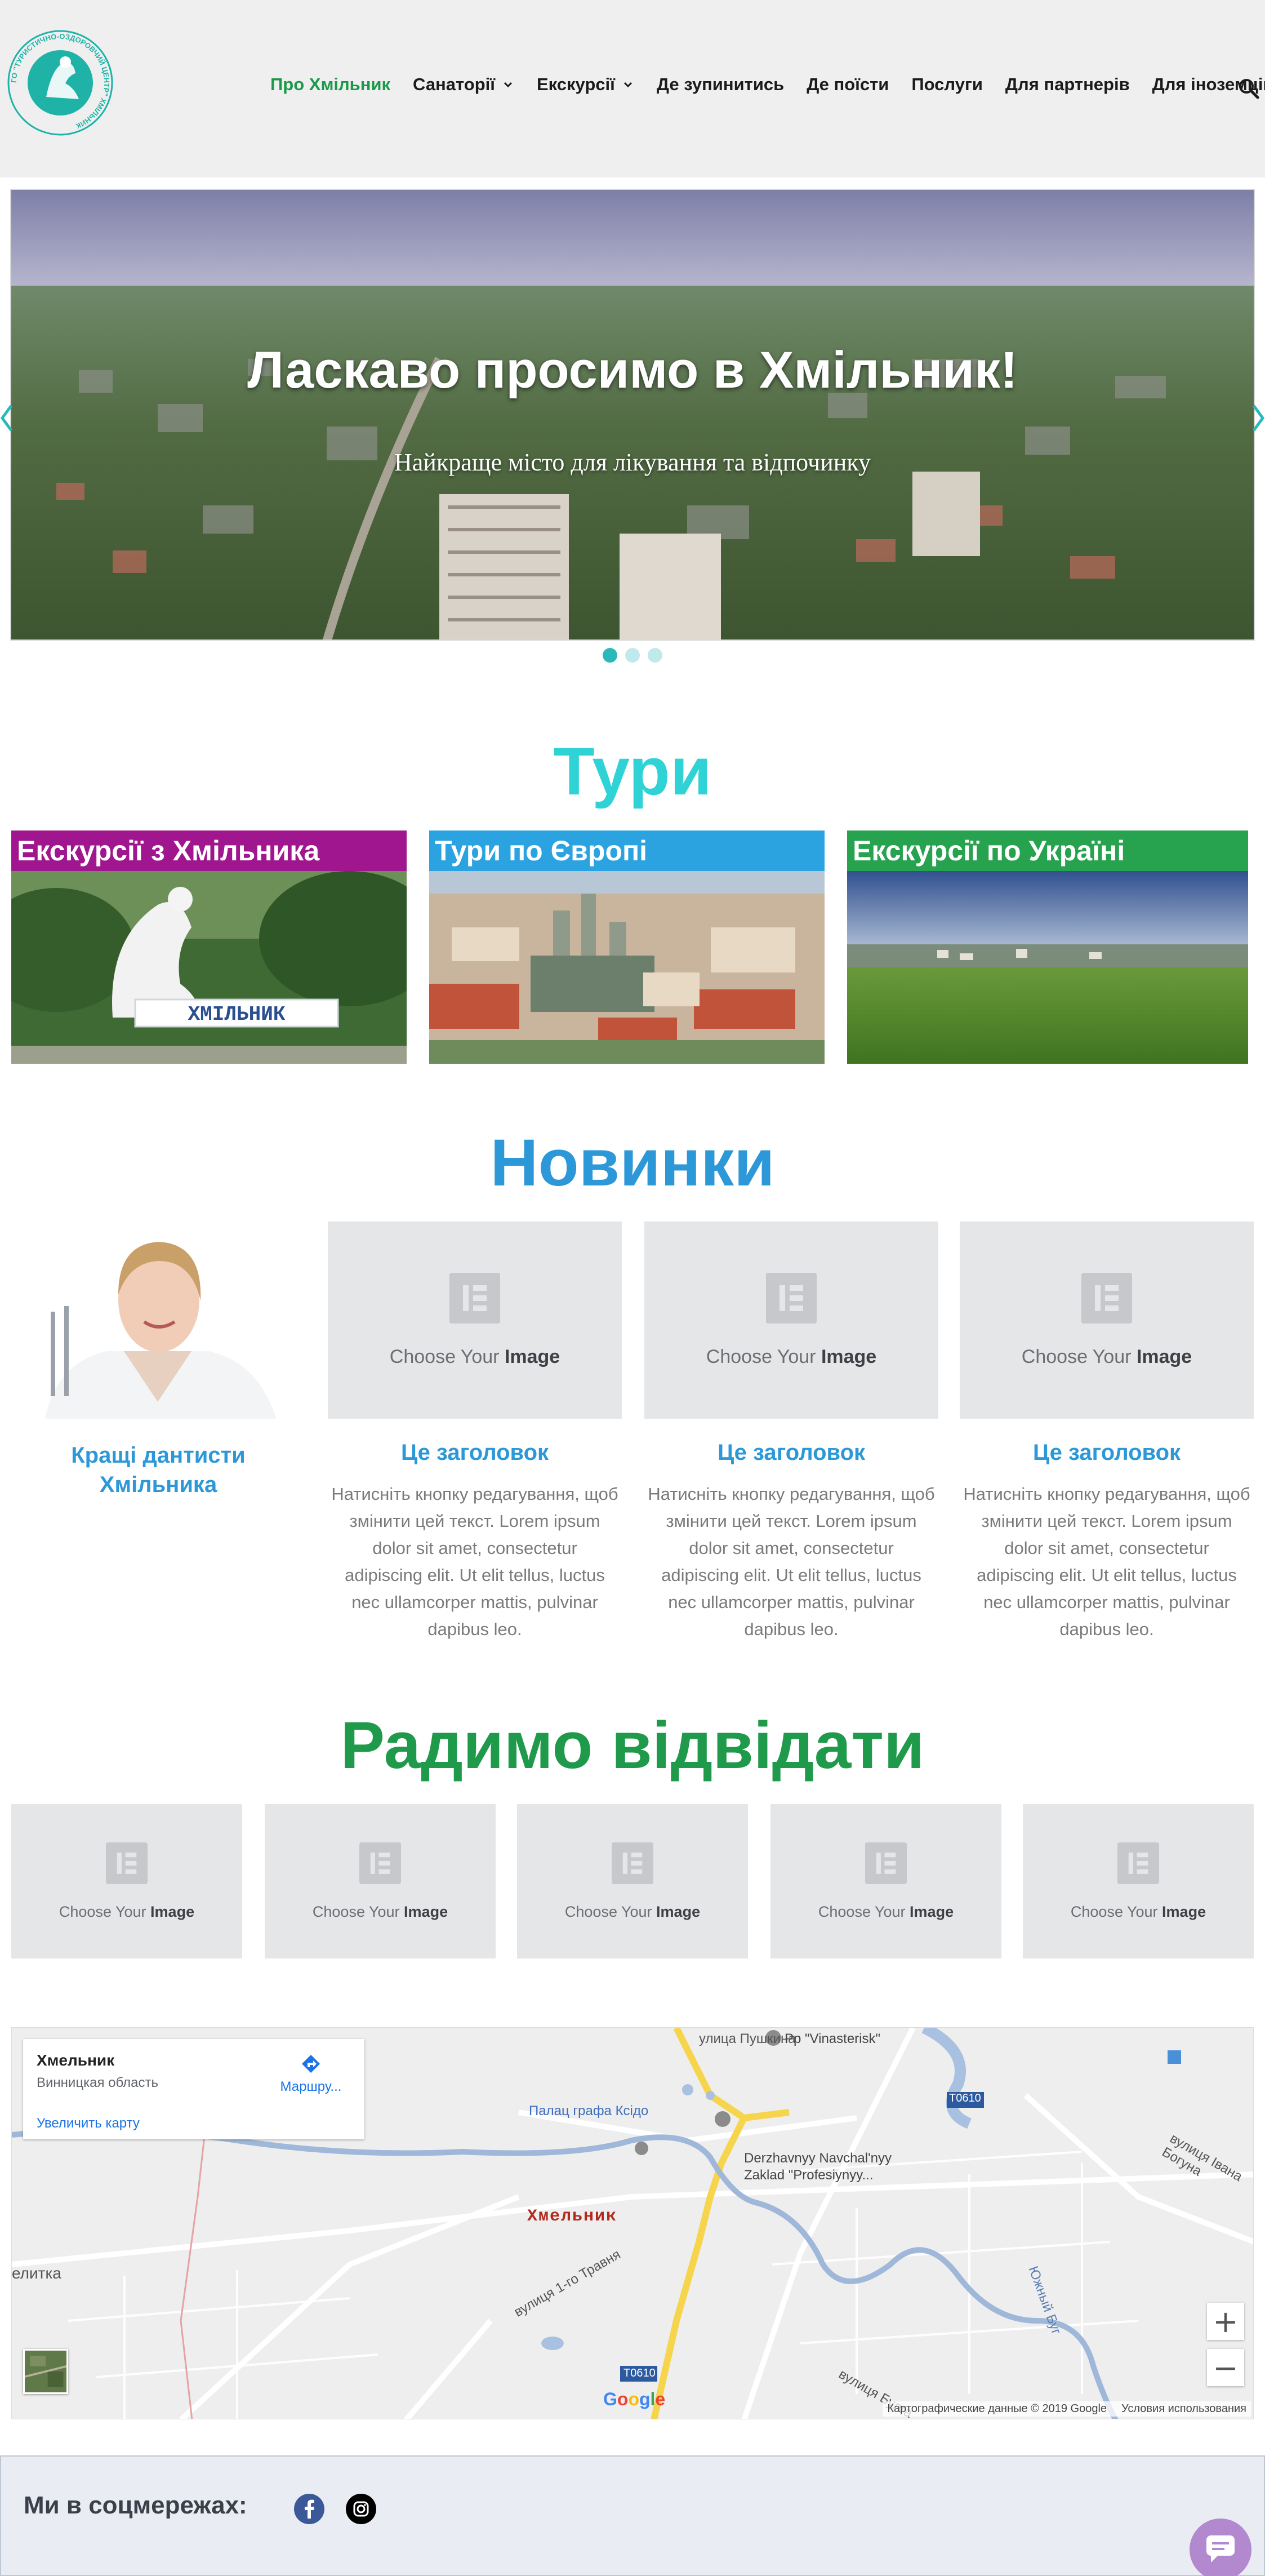 Image resolution: width=1265 pixels, height=2576 pixels. I want to click on facebook-icon, so click(309, 2509).